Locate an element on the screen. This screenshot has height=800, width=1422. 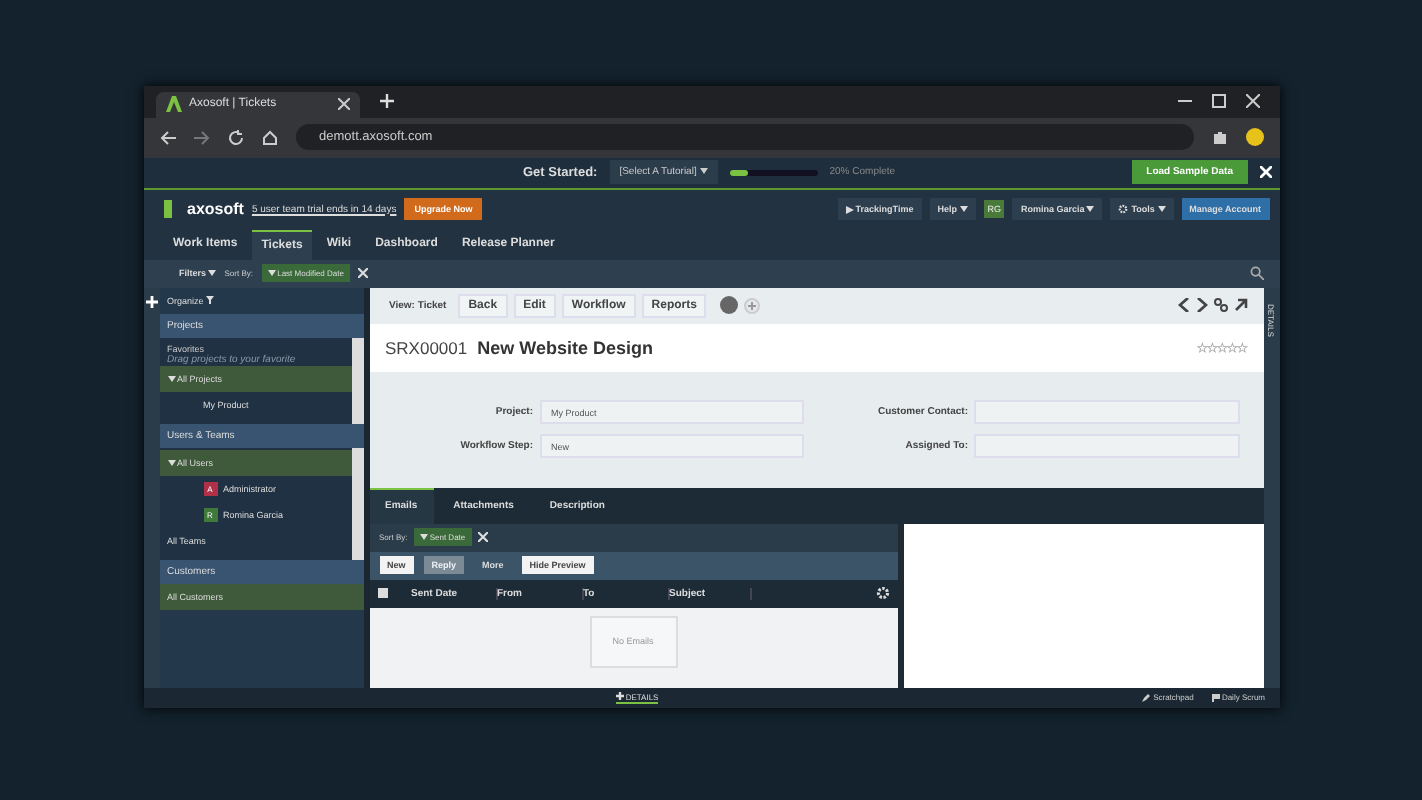
ticket-title: New Website Design is located at coordinates (565, 347).